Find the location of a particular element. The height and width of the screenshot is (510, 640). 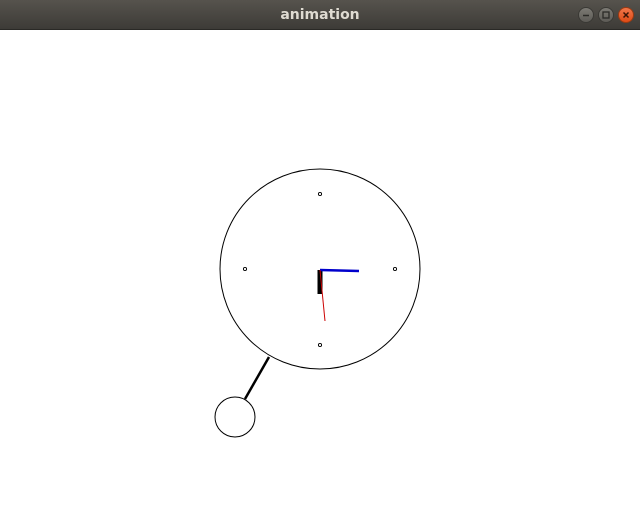

minimize-icon is located at coordinates (586, 15).